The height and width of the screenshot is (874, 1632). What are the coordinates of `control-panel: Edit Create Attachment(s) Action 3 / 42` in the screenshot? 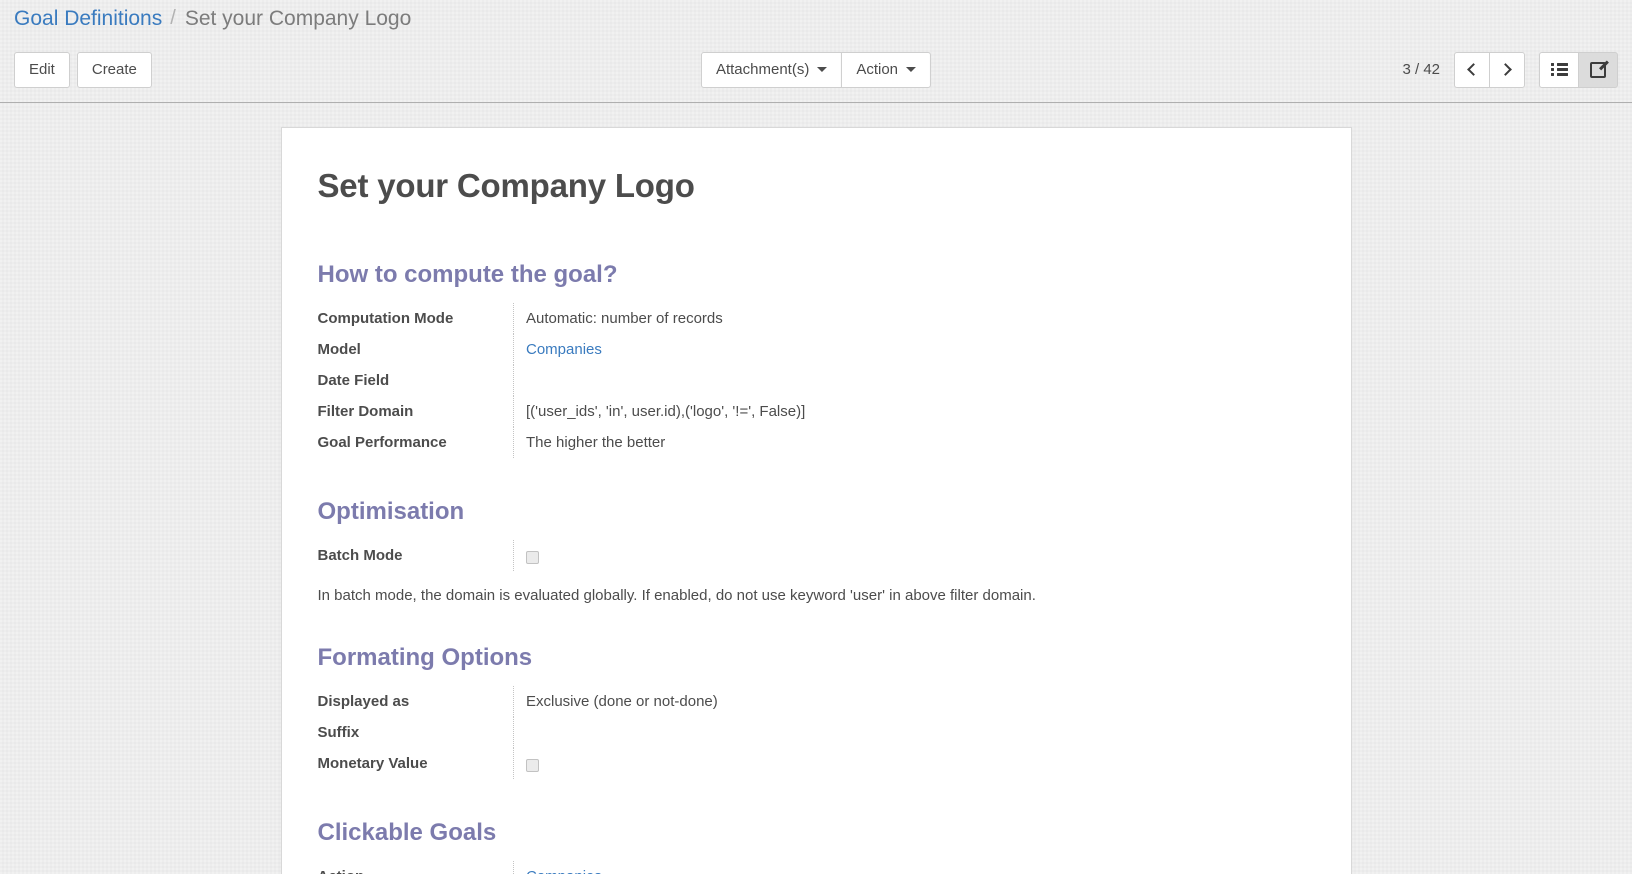 It's located at (816, 70).